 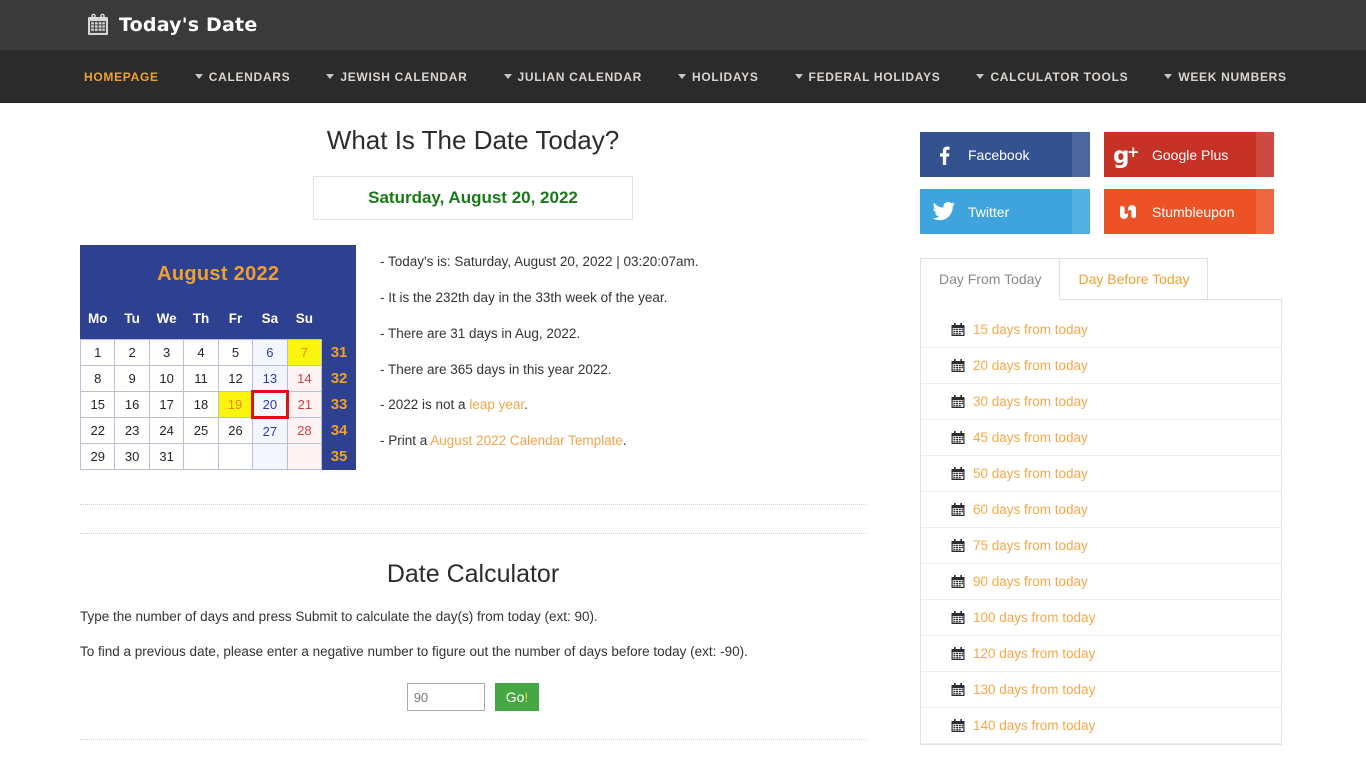 What do you see at coordinates (201, 405) in the screenshot?
I see `calendar-day-cell: 18` at bounding box center [201, 405].